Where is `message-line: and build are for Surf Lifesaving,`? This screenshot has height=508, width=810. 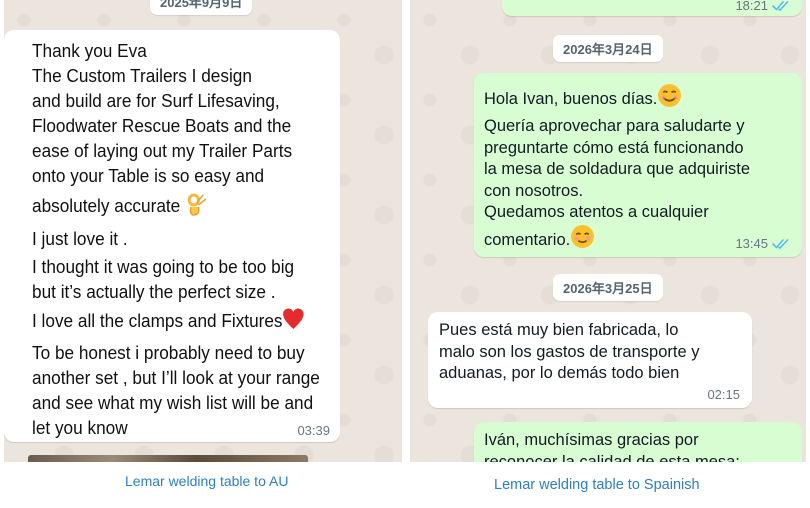
message-line: and build are for Surf Lifesaving, is located at coordinates (156, 100).